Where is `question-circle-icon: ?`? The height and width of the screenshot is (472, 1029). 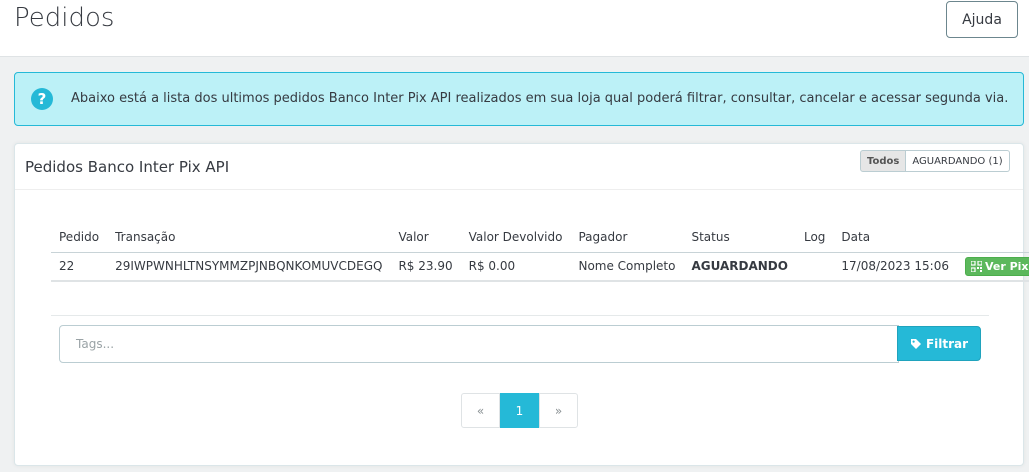
question-circle-icon: ? is located at coordinates (42, 99).